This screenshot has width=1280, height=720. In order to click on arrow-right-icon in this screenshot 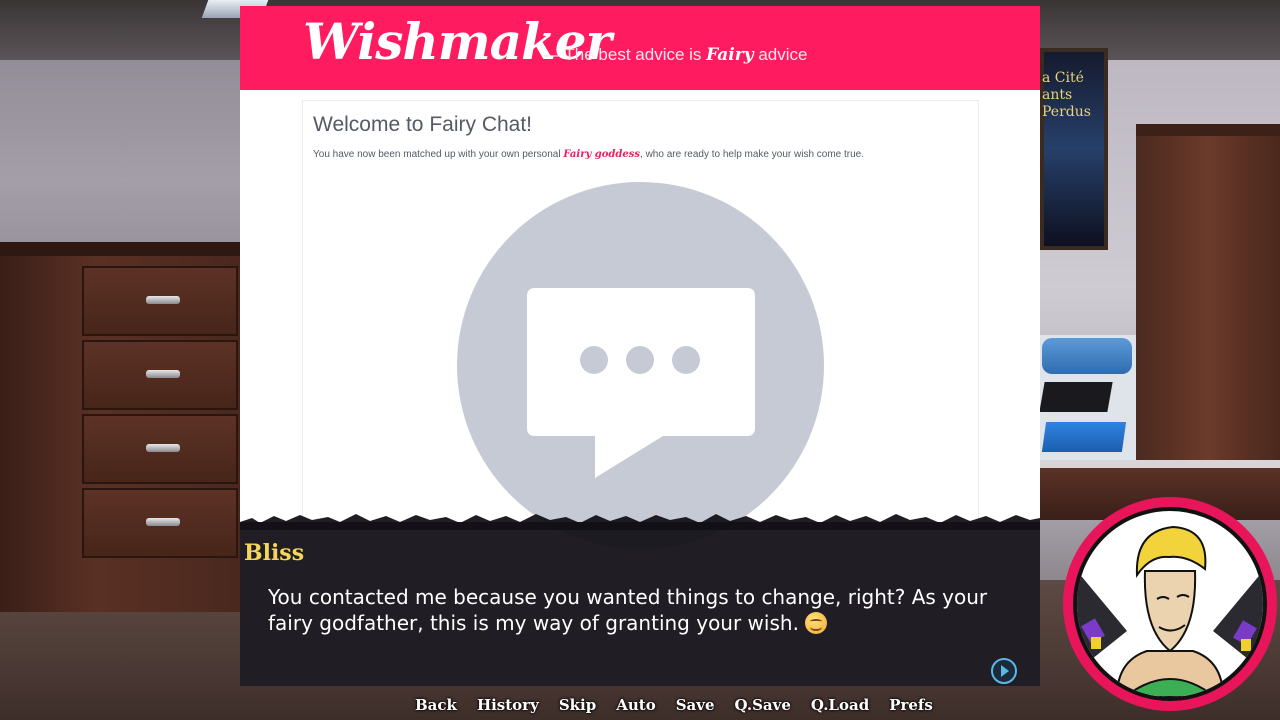, I will do `click(1005, 671)`.